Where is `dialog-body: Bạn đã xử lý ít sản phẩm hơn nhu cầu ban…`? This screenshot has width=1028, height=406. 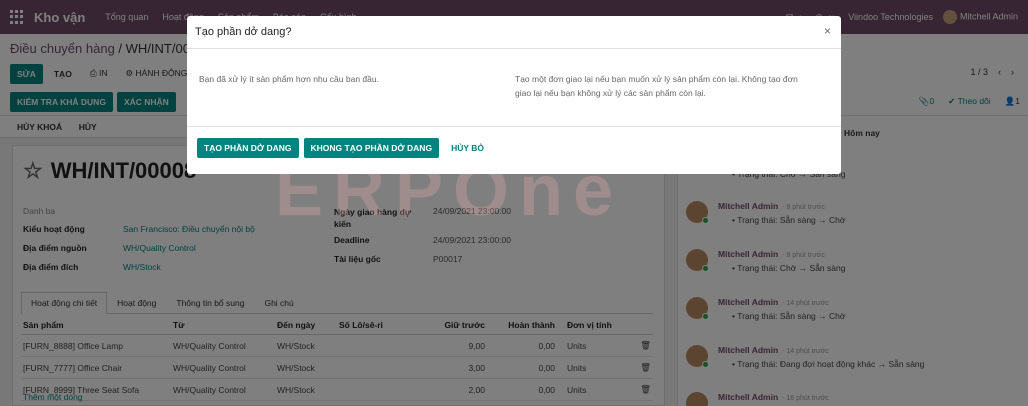 dialog-body: Bạn đã xử lý ít sản phẩm hơn nhu cầu ban… is located at coordinates (514, 88).